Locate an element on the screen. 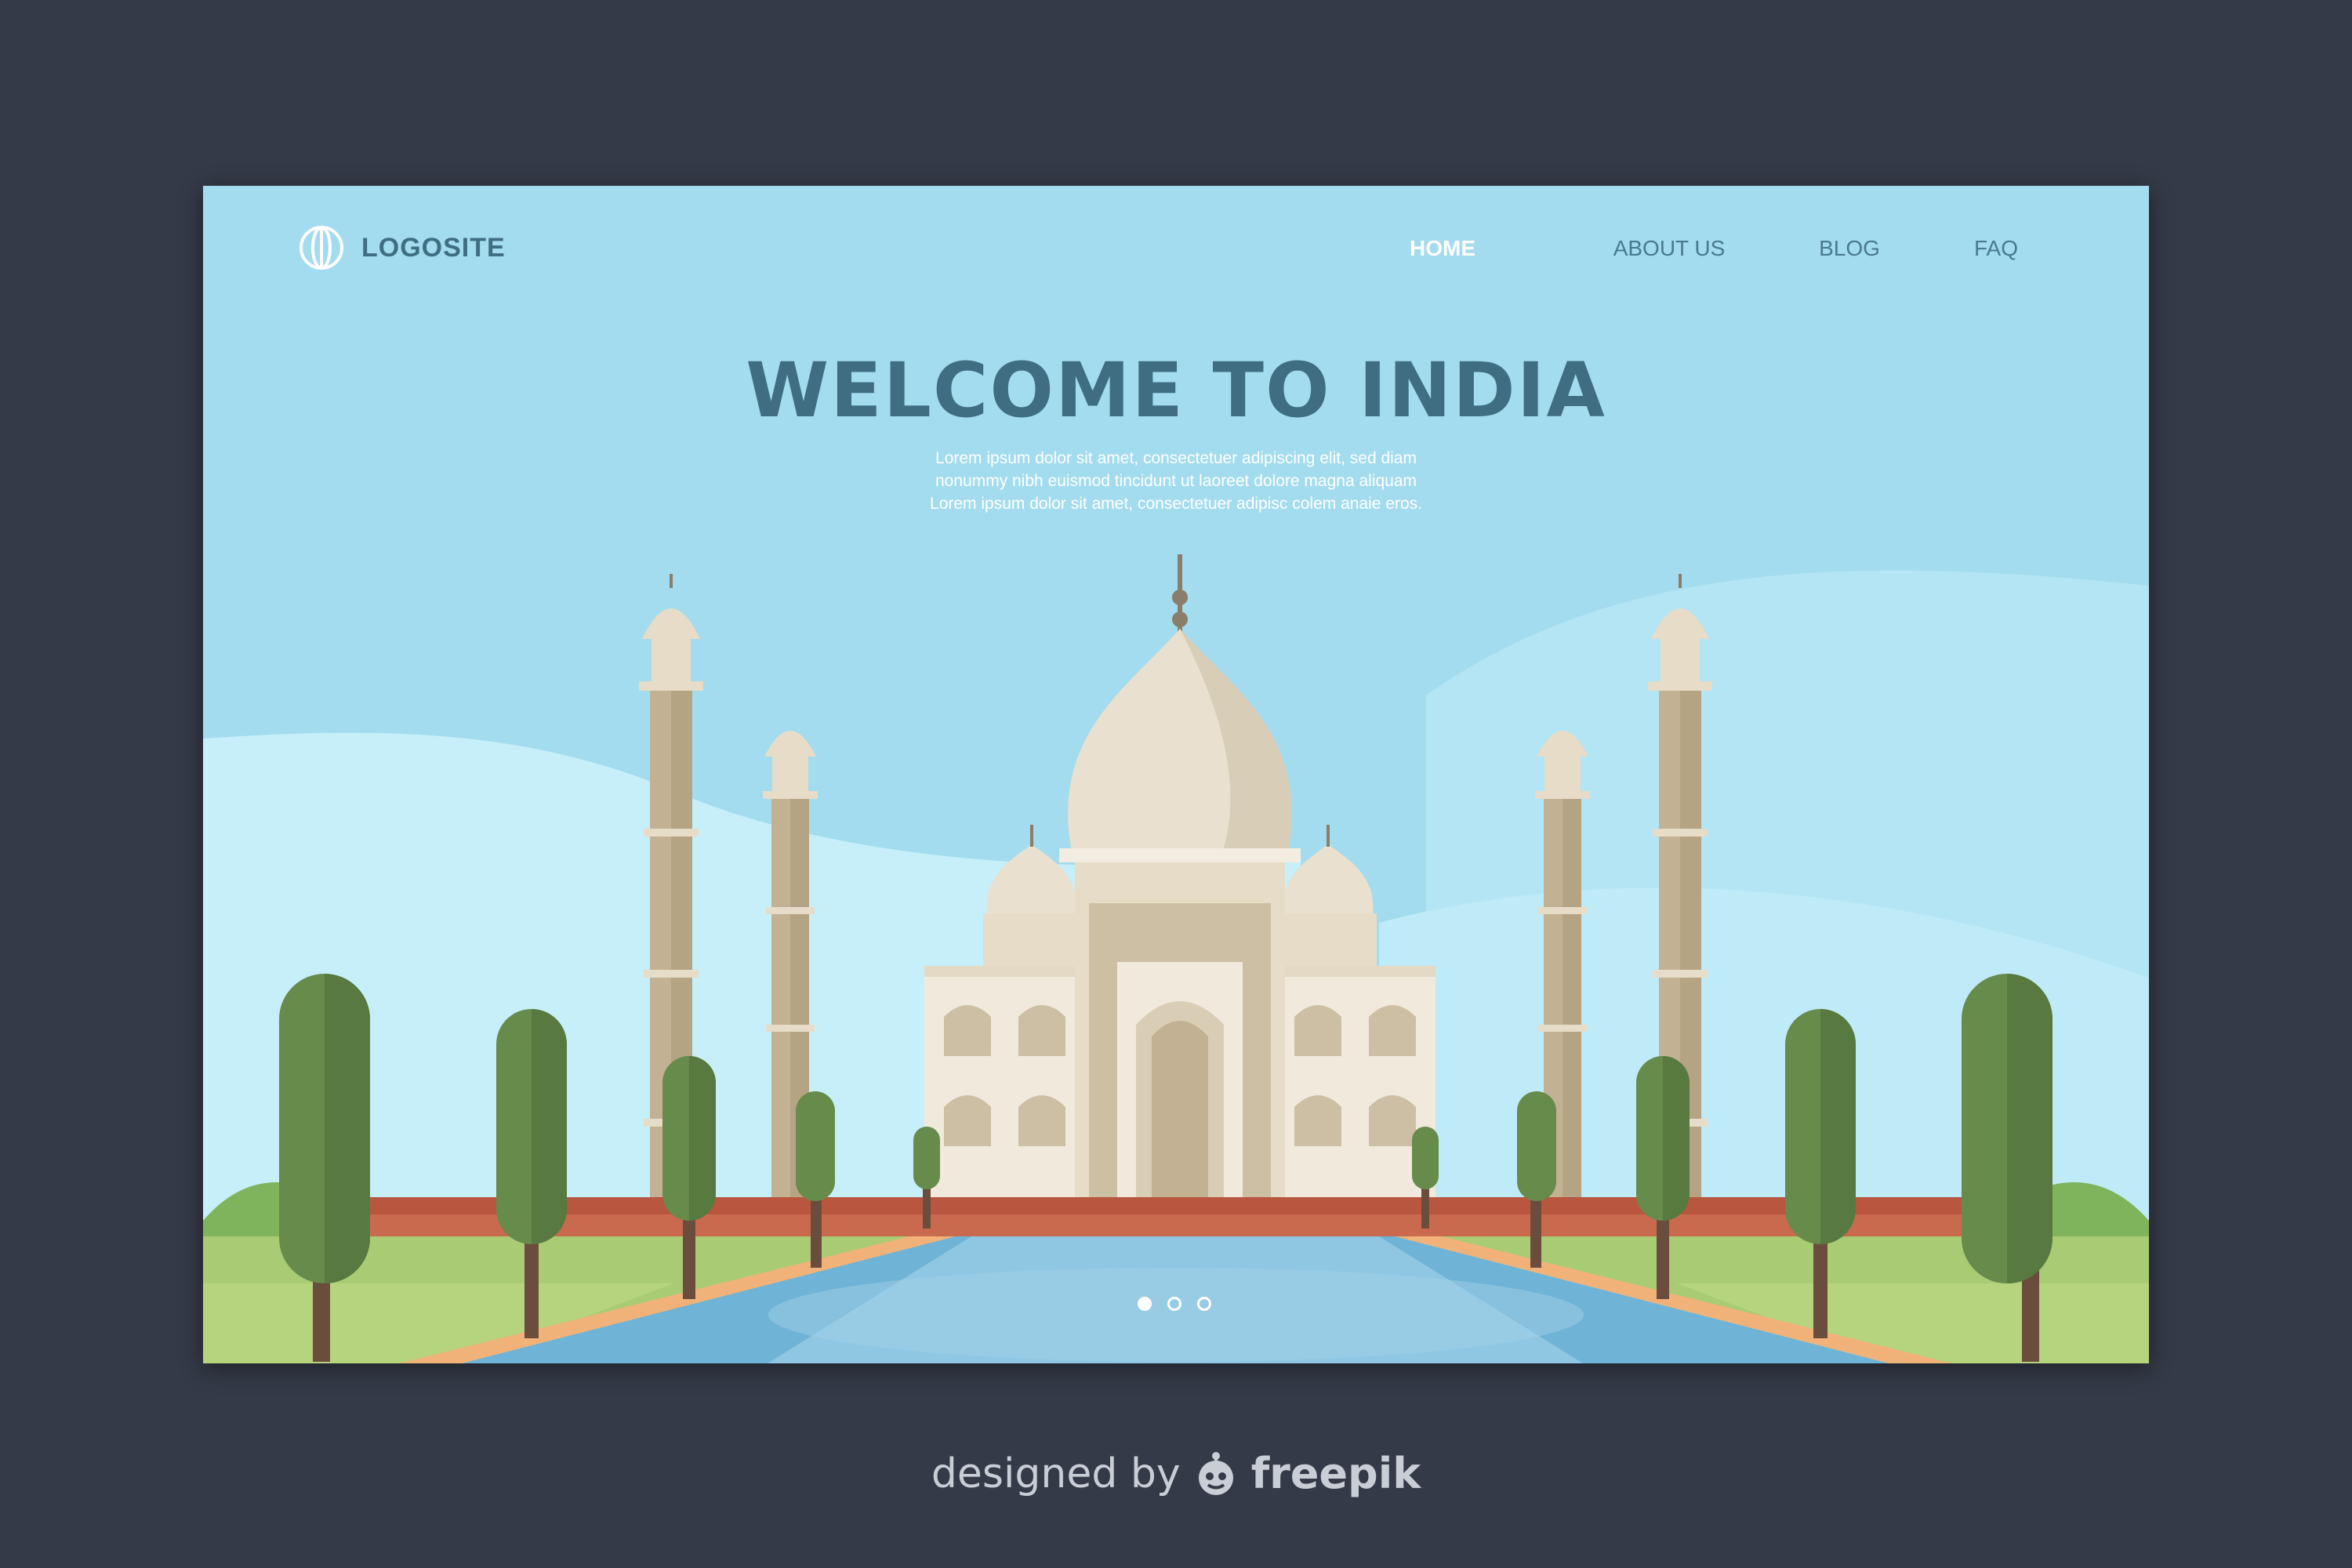 This screenshot has height=1568, width=2352. slider-dots is located at coordinates (1174, 1304).